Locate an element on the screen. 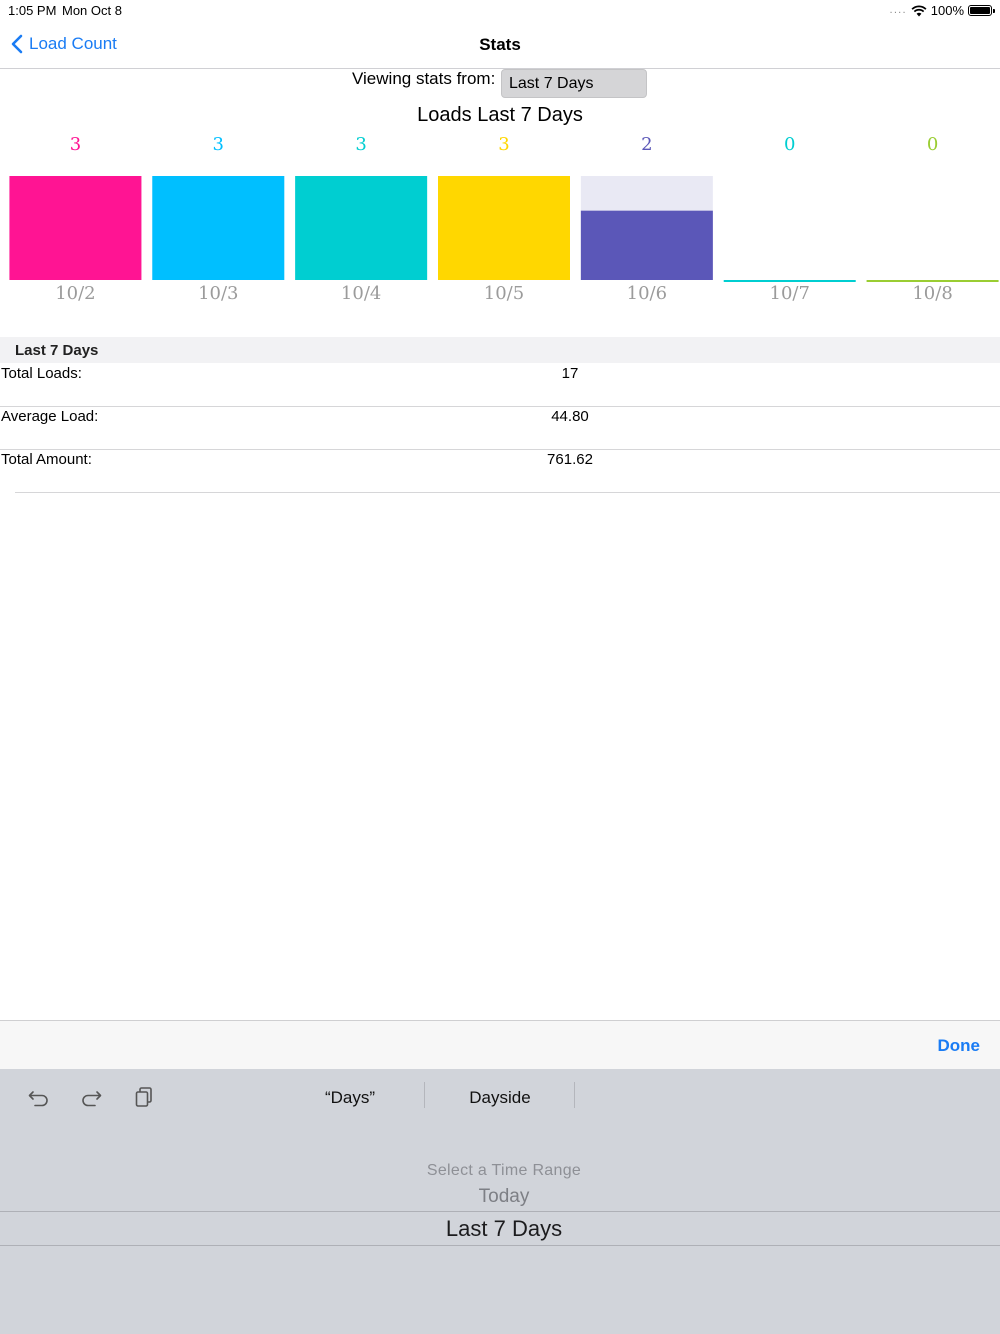 The image size is (1000, 1334). picker-accessory-bar: Done is located at coordinates (500, 1044).